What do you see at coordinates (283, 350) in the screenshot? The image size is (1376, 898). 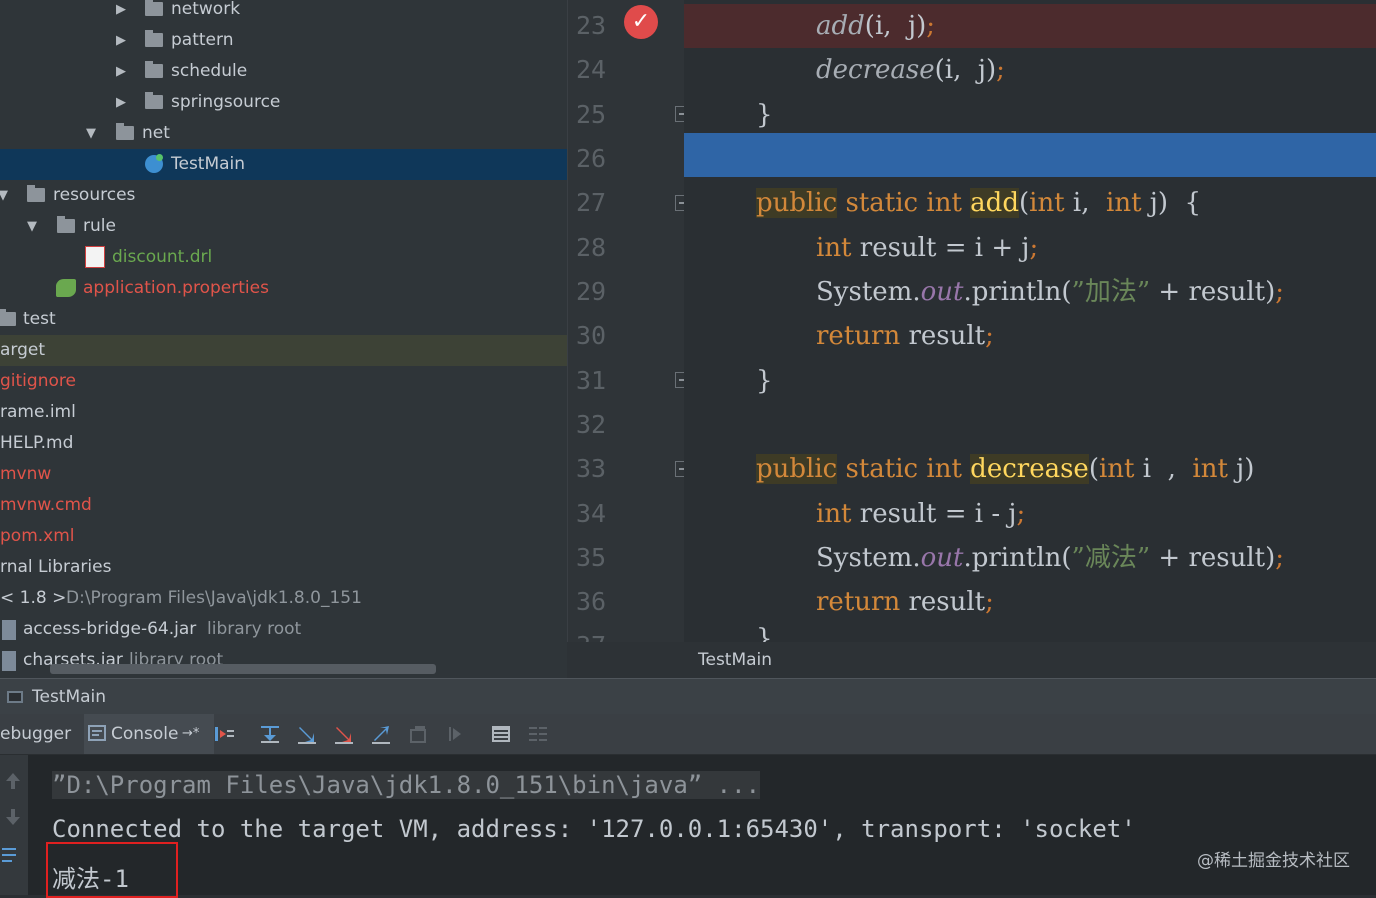 I see `tree-item-target: arget` at bounding box center [283, 350].